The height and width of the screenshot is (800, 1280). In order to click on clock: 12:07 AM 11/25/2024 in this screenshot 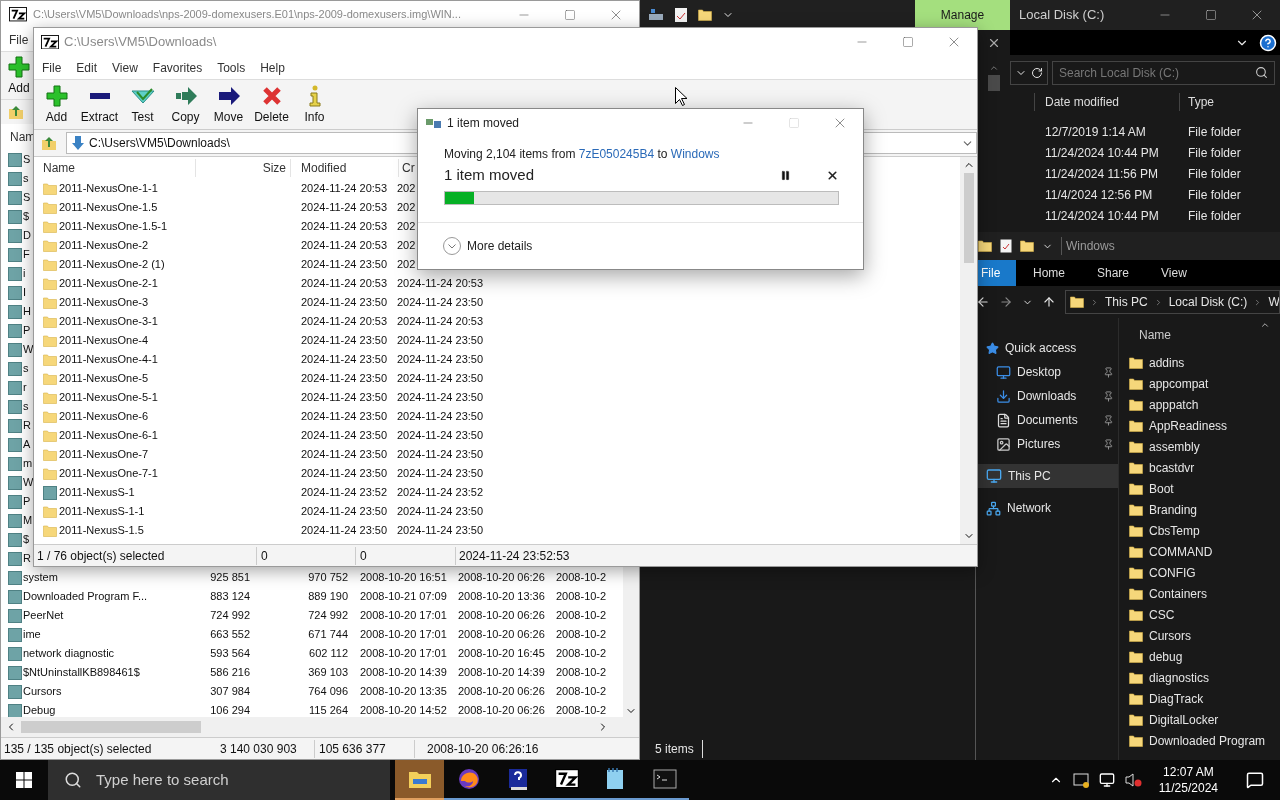, I will do `click(1188, 780)`.